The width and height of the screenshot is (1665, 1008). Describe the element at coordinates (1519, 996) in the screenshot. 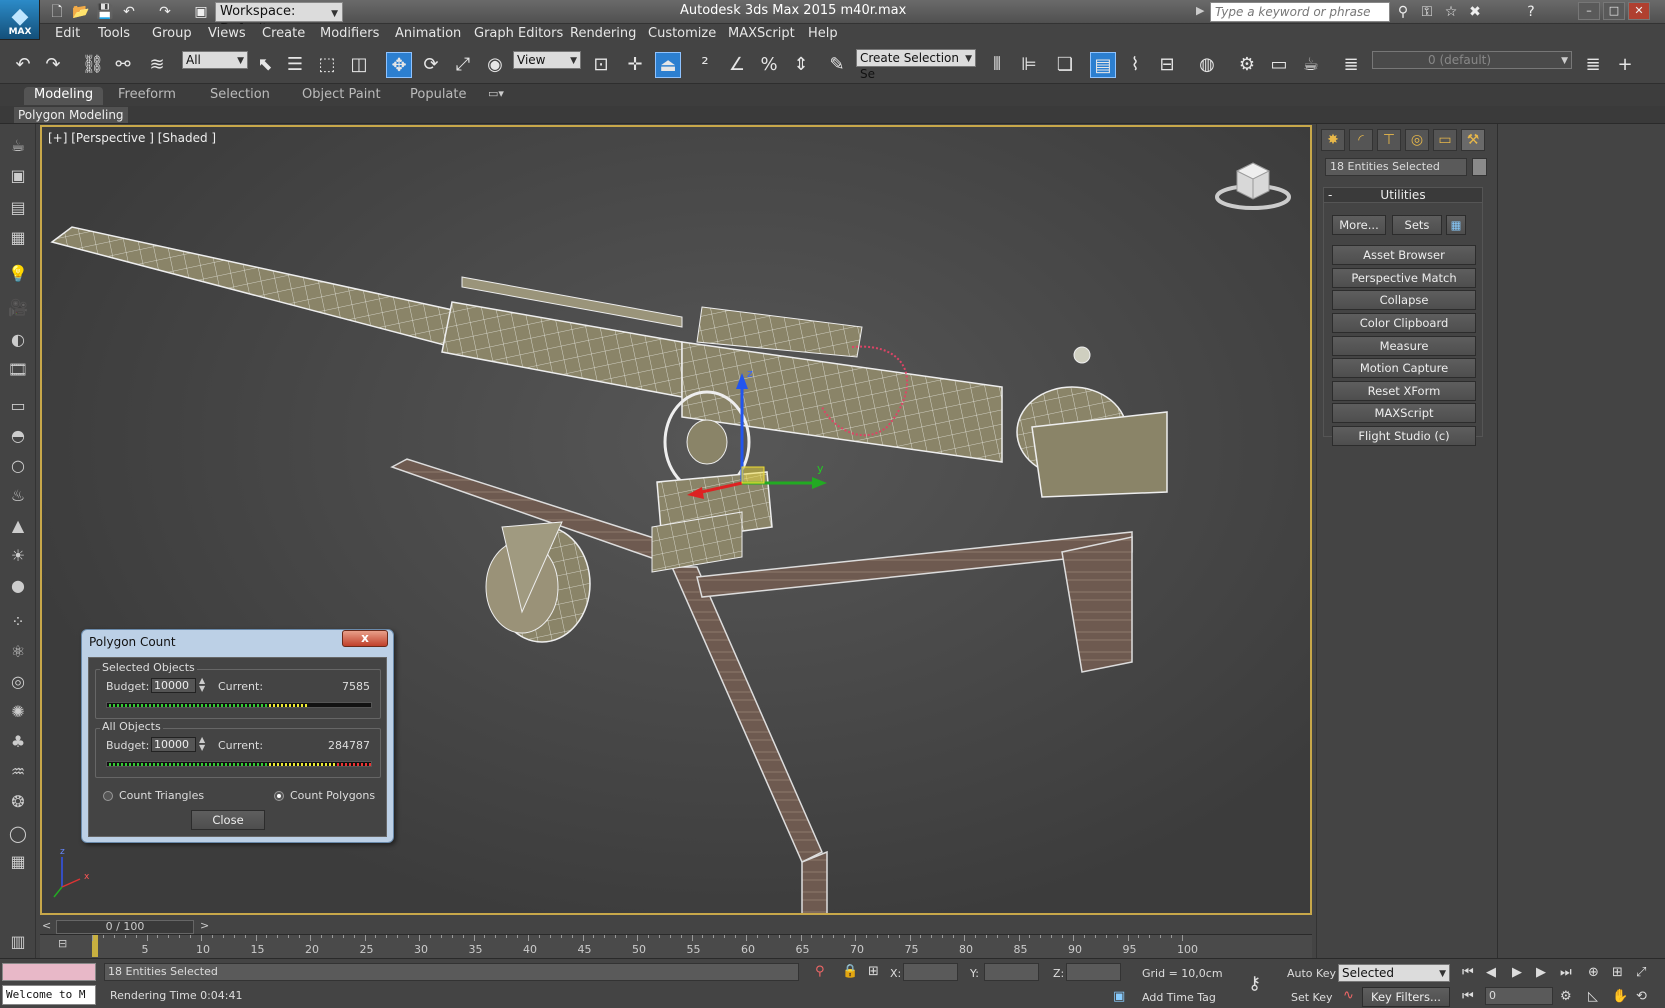

I see `current-frame-field: 0` at that location.